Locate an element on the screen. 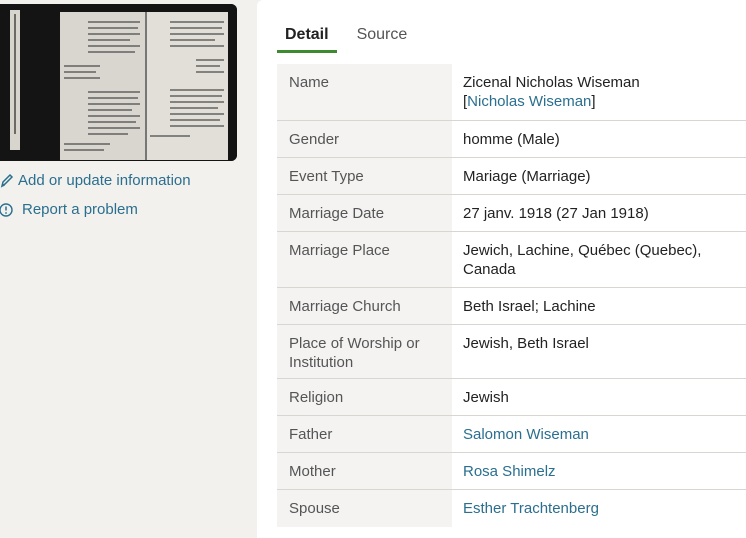 The width and height of the screenshot is (746, 538). row-value: Jewish, Beth Israel is located at coordinates (526, 343).